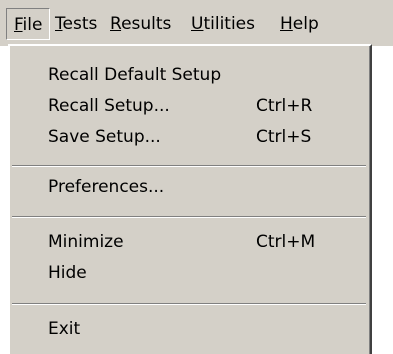  What do you see at coordinates (135, 75) in the screenshot?
I see `menu-item-label: Recall Default Setup` at bounding box center [135, 75].